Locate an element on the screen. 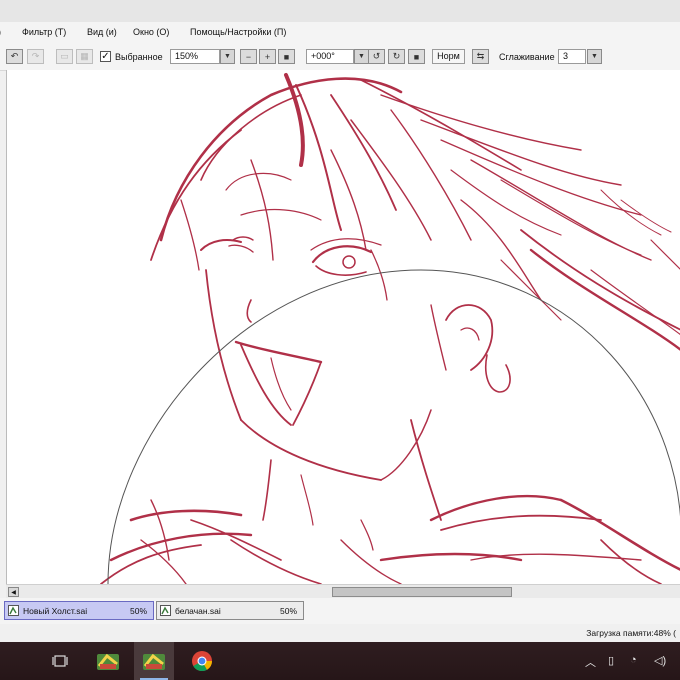 The height and width of the screenshot is (680, 680). rotation-reset-button: ■ is located at coordinates (416, 56).